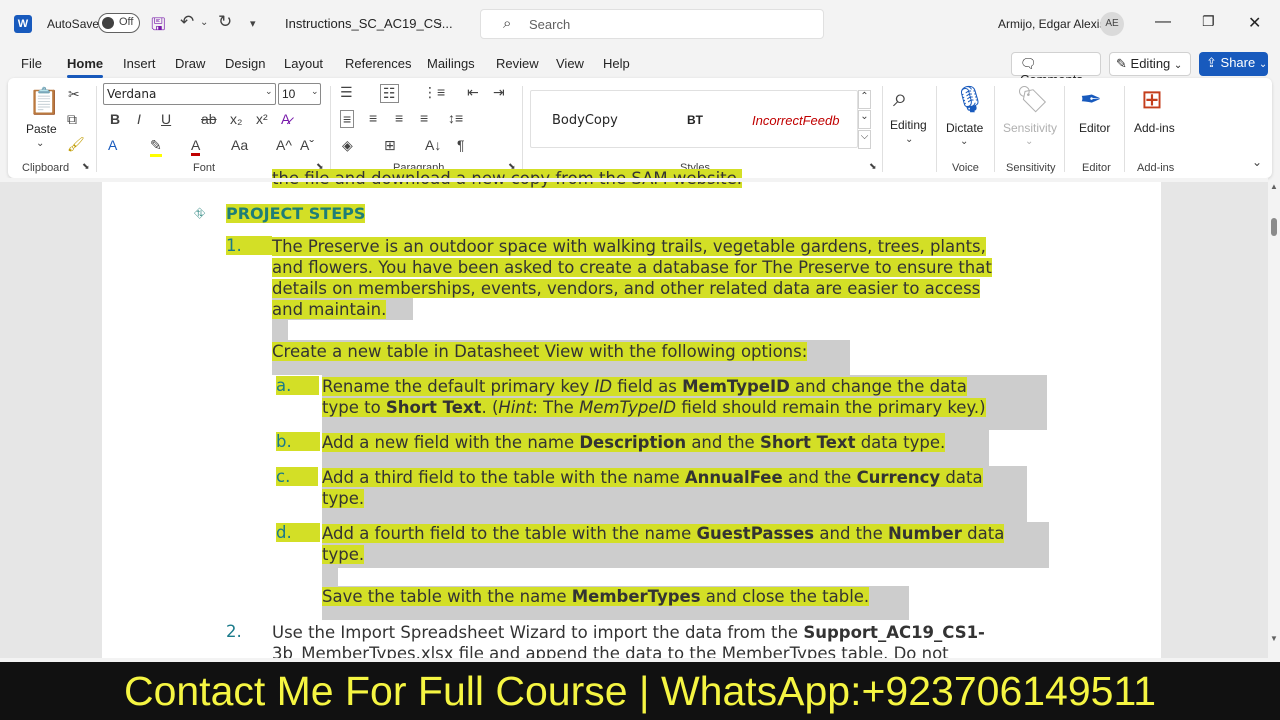  Describe the element at coordinates (1274, 186) in the screenshot. I see `scroll-up-icon: ▲` at that location.